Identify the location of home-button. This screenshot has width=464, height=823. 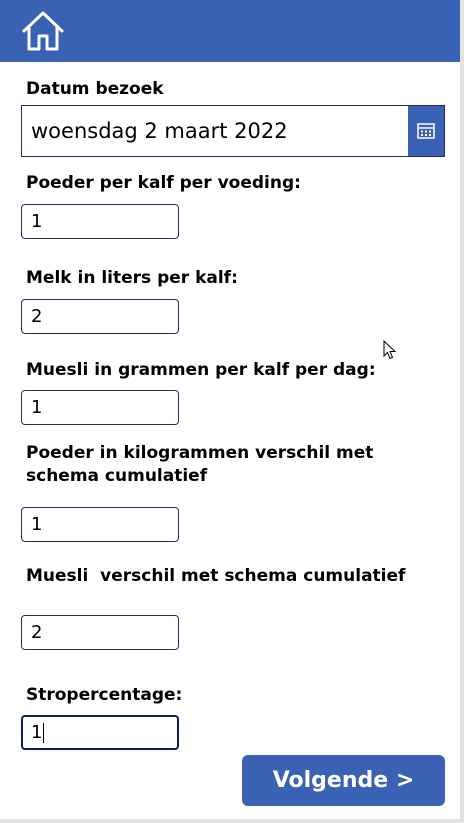
(43, 31).